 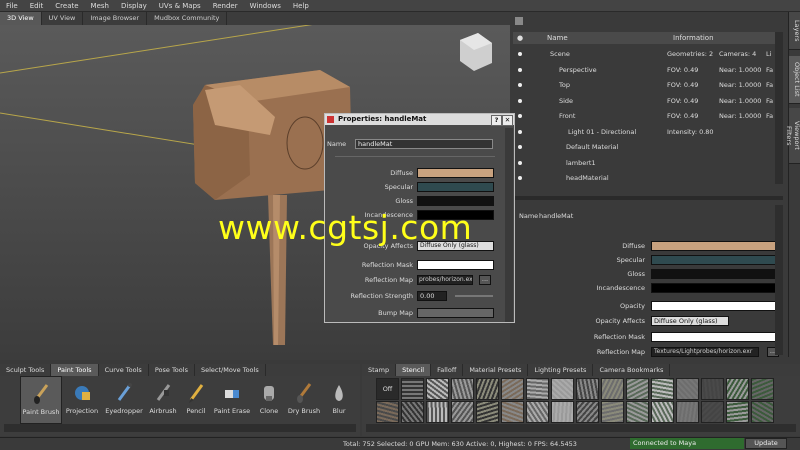 What do you see at coordinates (561, 370) in the screenshot?
I see `tab-lighting-presets: Lighting Presets` at bounding box center [561, 370].